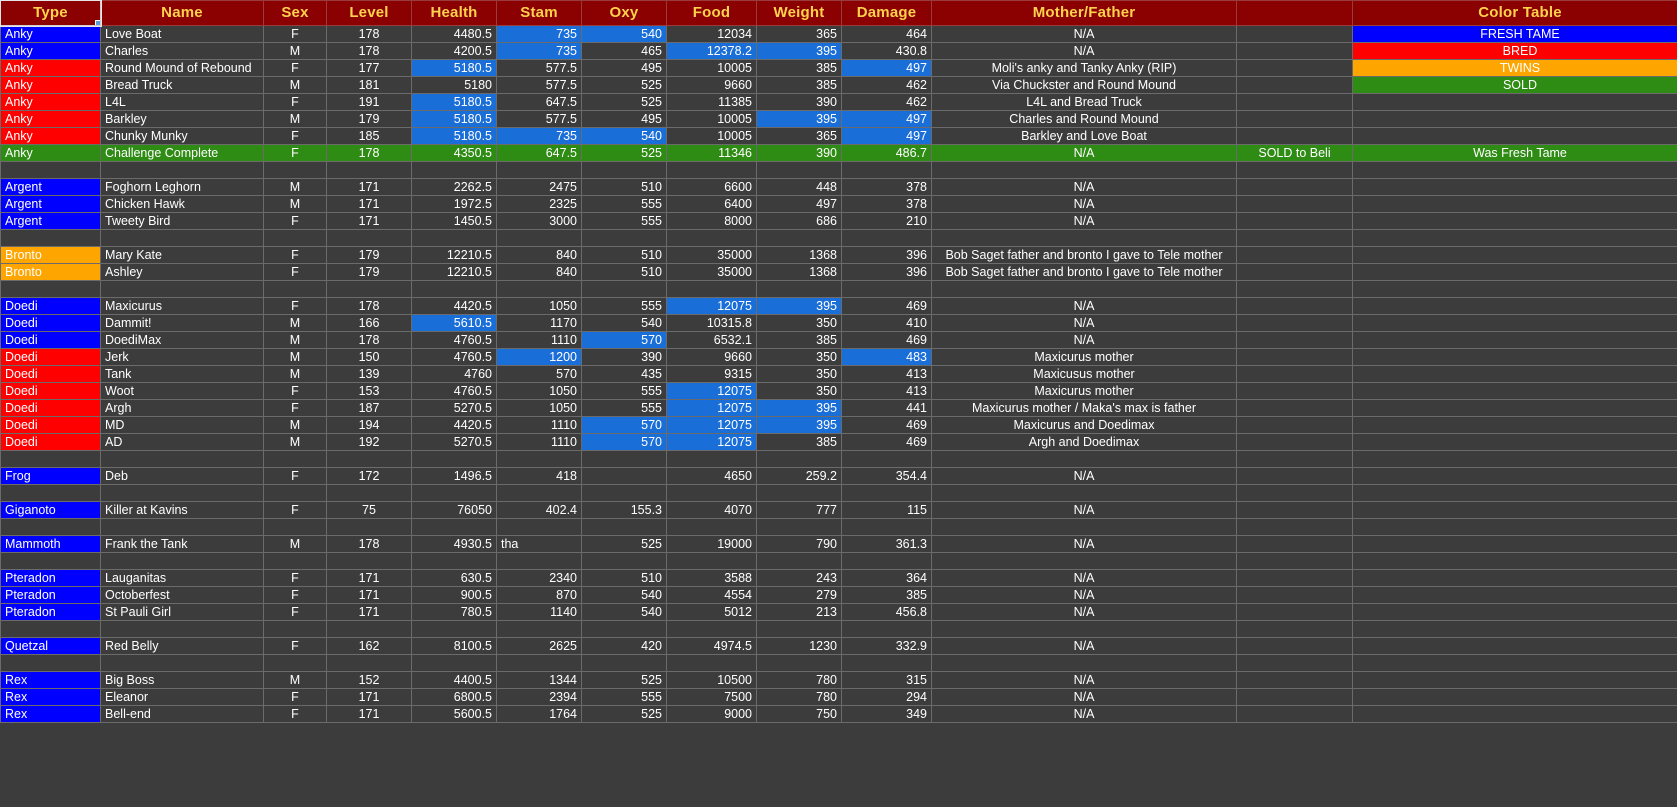 This screenshot has height=807, width=1677. What do you see at coordinates (539, 697) in the screenshot?
I see `cell-stam: 2394` at bounding box center [539, 697].